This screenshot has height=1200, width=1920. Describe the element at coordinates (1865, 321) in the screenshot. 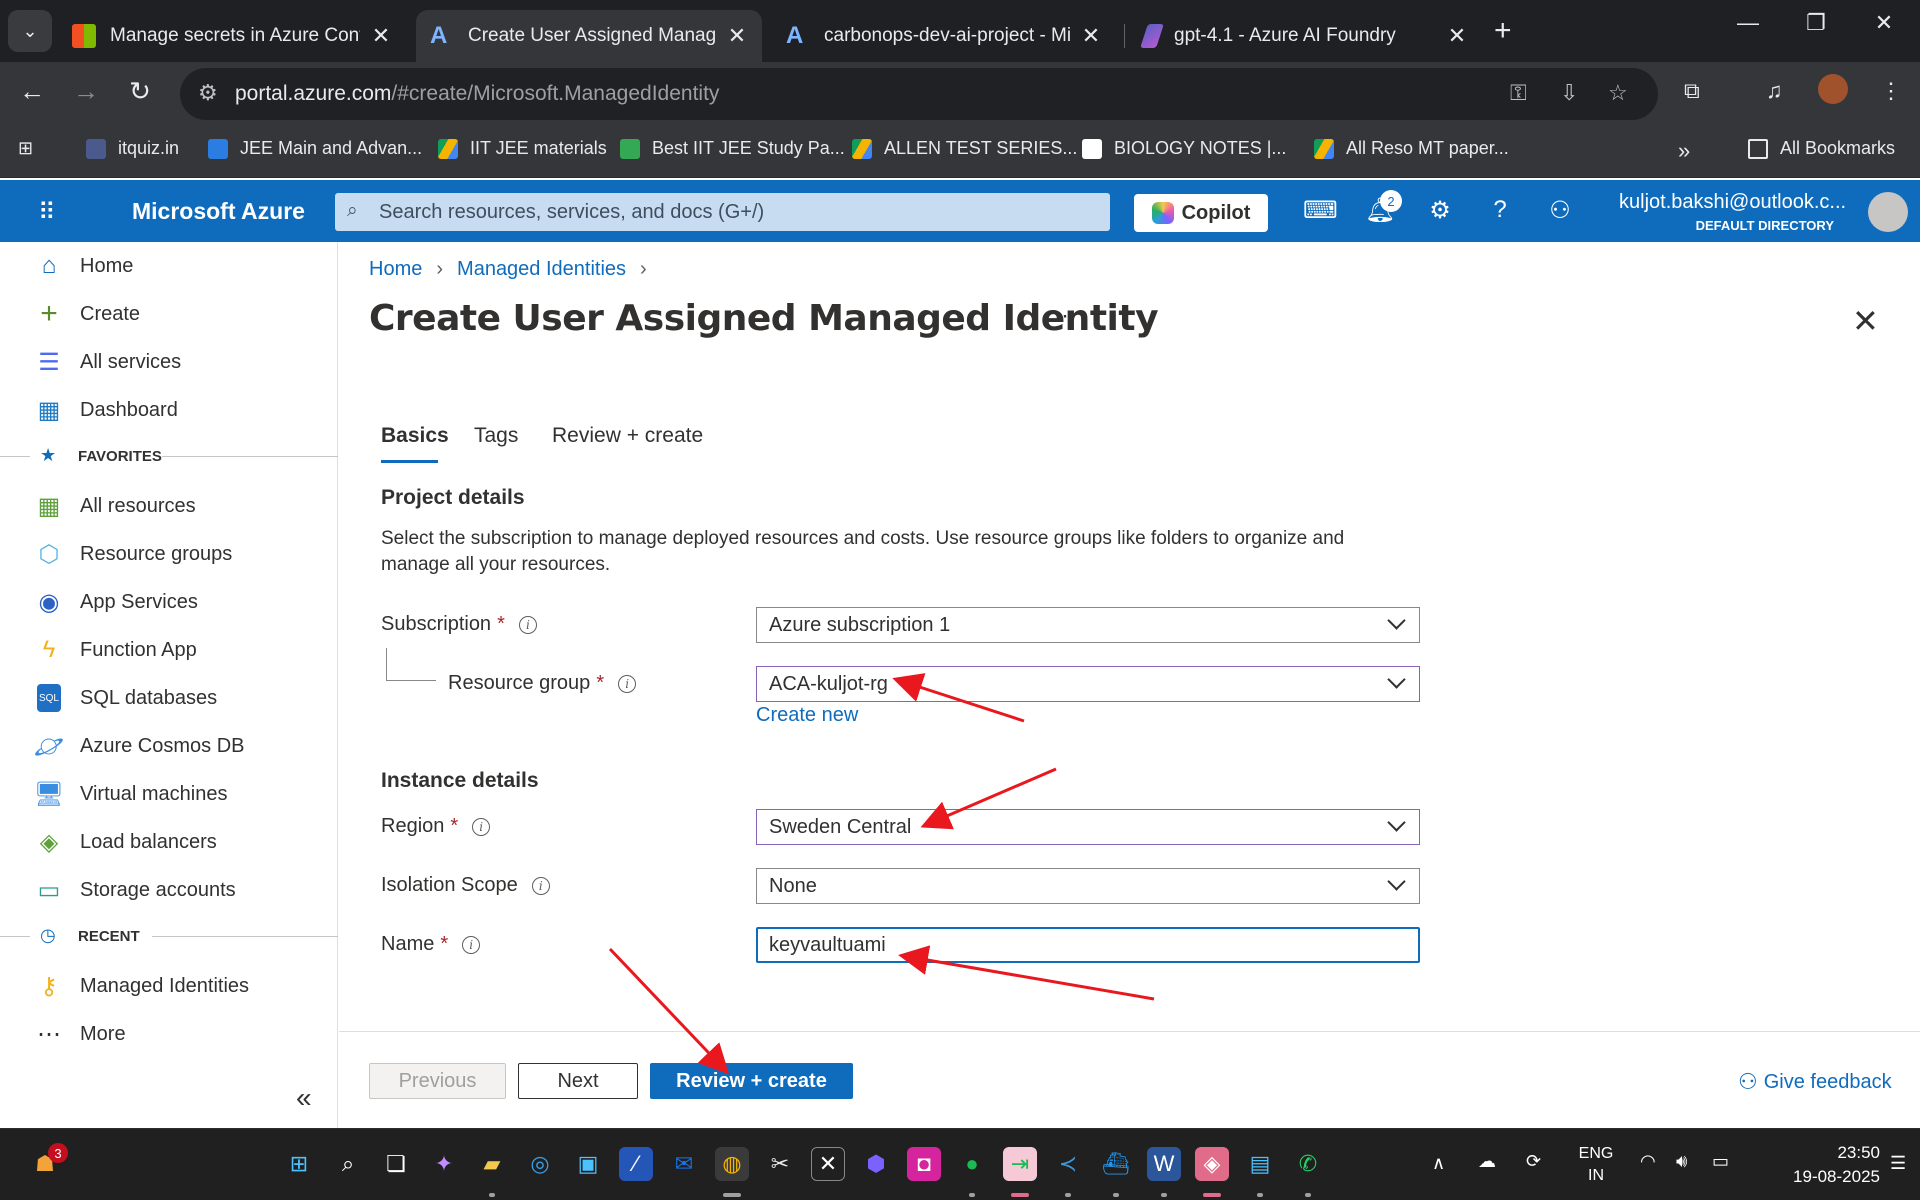

I see `close-icon: ✕` at that location.